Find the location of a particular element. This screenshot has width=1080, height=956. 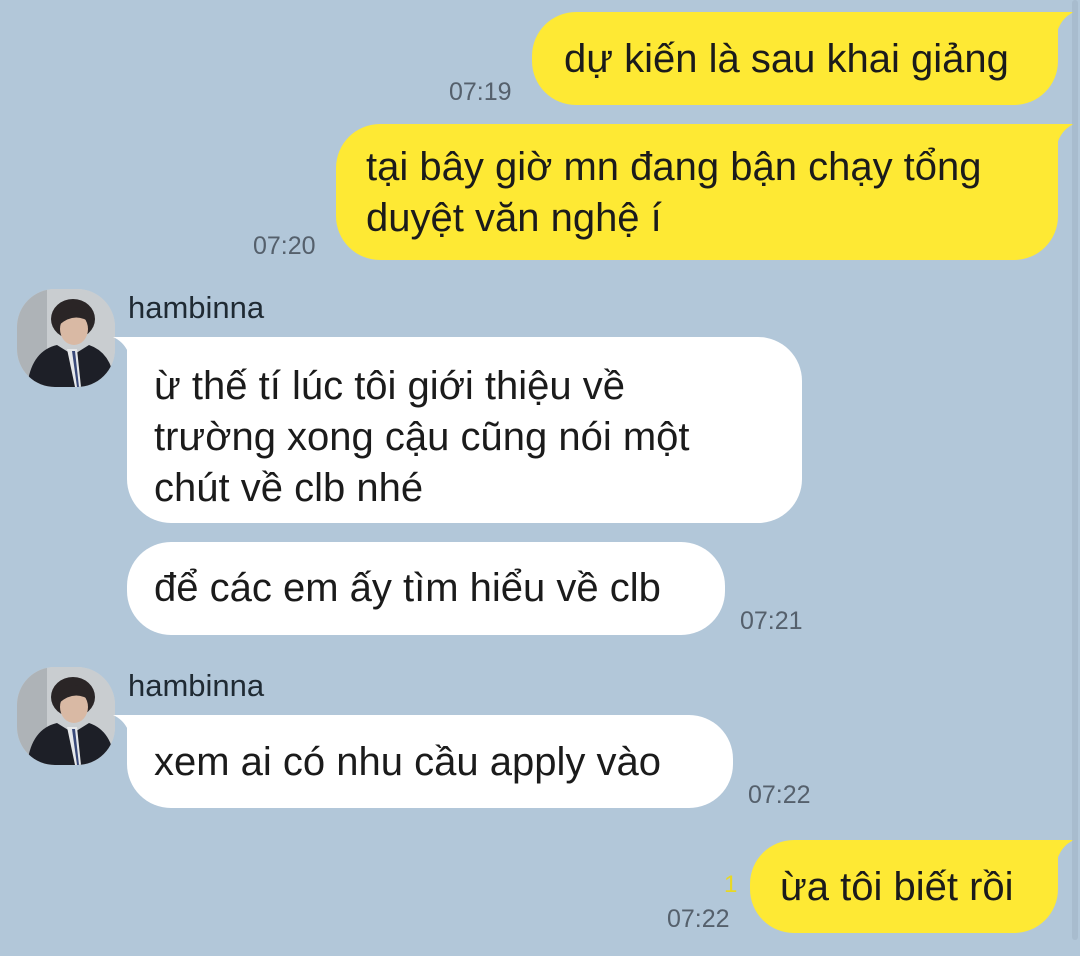

outgoing-message-bubble: ừa tôi biết rồi is located at coordinates (904, 886).